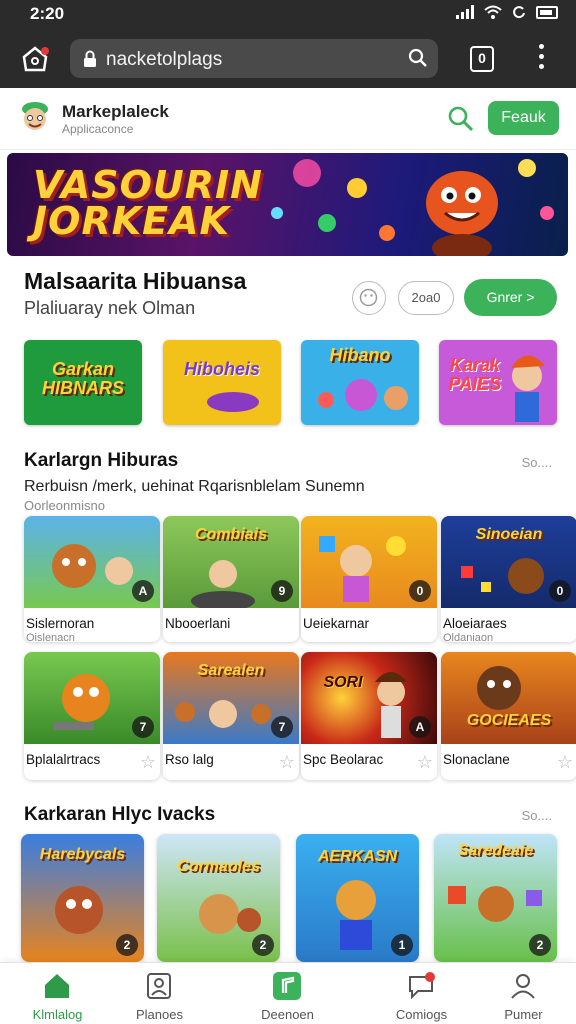 This screenshot has width=576, height=1024. What do you see at coordinates (64, 505) in the screenshot?
I see `games-section-caption: Oorleonmisno` at bounding box center [64, 505].